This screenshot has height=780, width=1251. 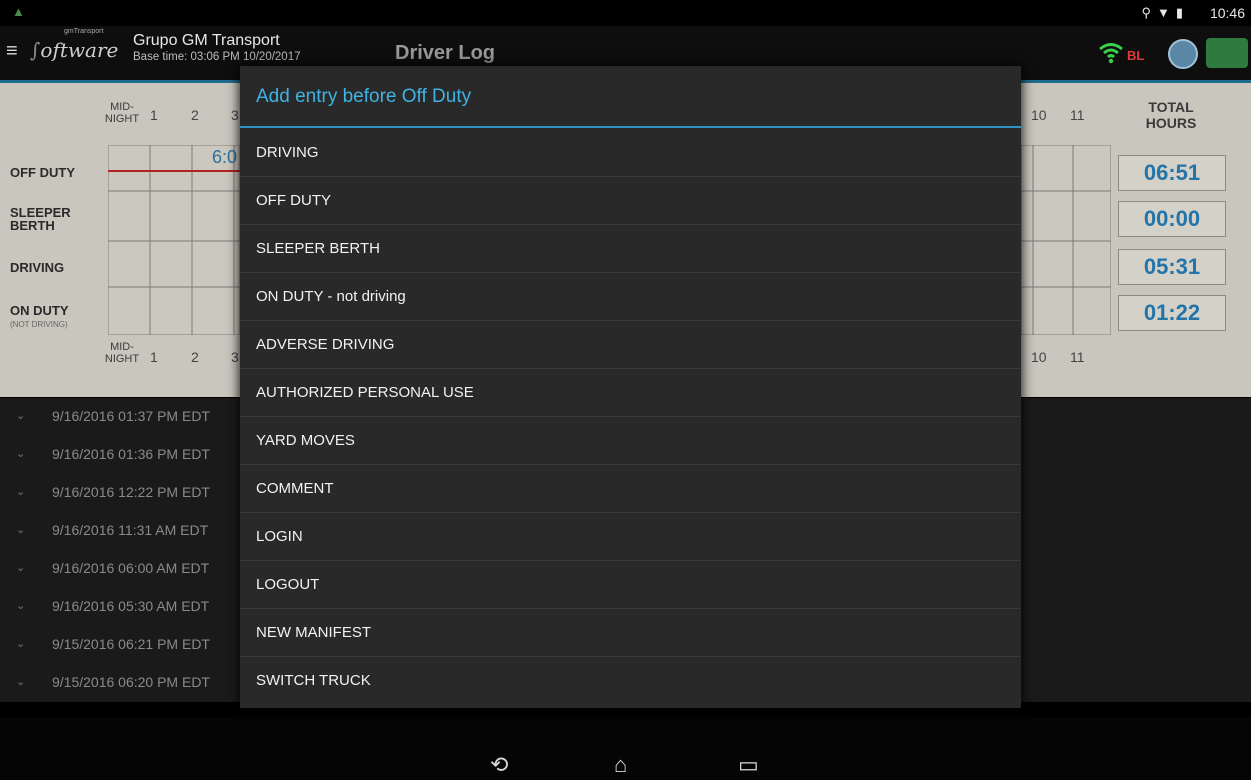 I want to click on back-icon: ⟲, so click(x=499, y=765).